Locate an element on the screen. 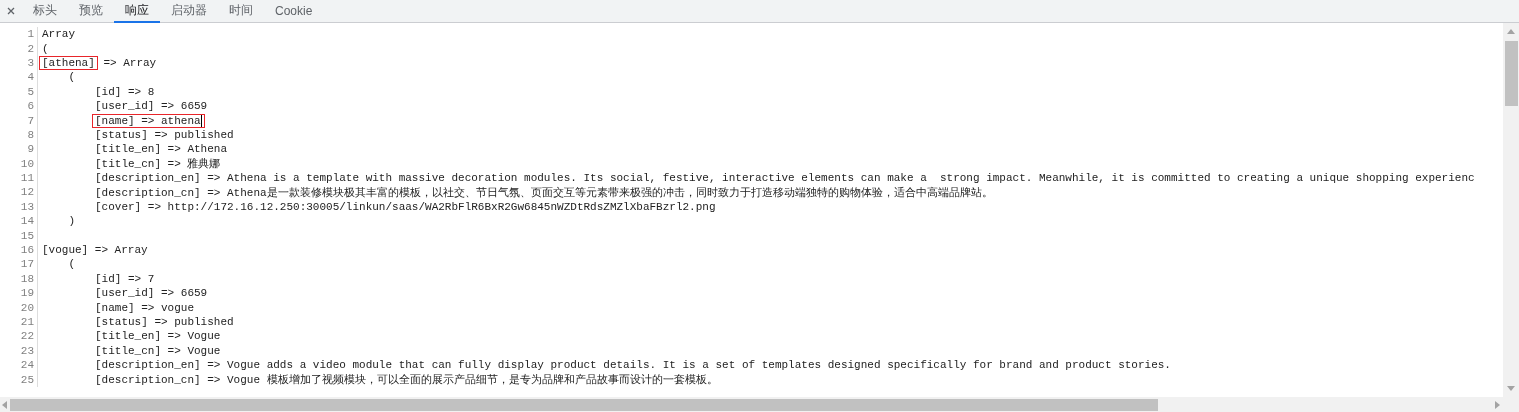  code-line: [id] => 7 is located at coordinates (125, 278).